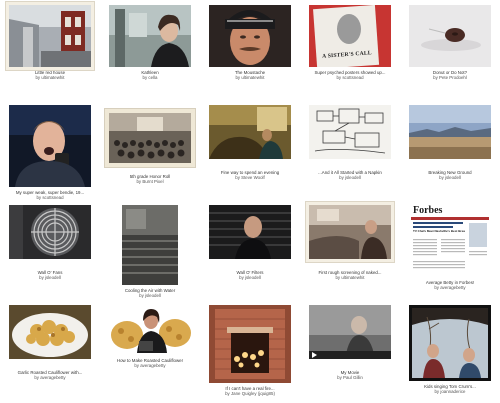 This screenshot has height=403, width=500. I want to click on photo-author: joannaderice, so click(452, 391).